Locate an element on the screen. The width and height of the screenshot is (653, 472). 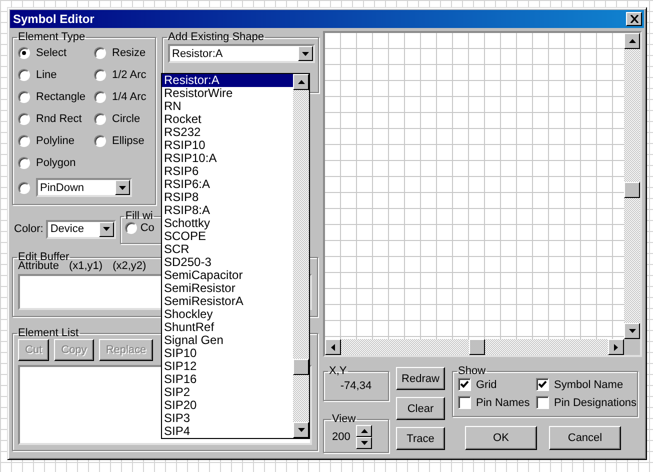
option-label: Circle is located at coordinates (126, 119).